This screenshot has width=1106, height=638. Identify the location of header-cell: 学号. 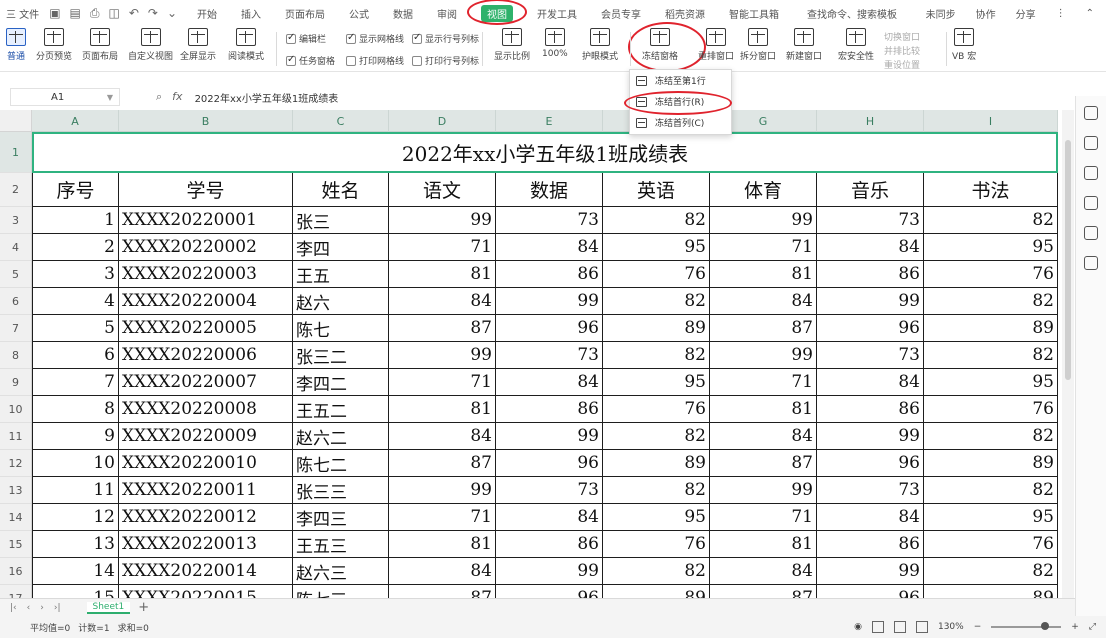
(206, 190).